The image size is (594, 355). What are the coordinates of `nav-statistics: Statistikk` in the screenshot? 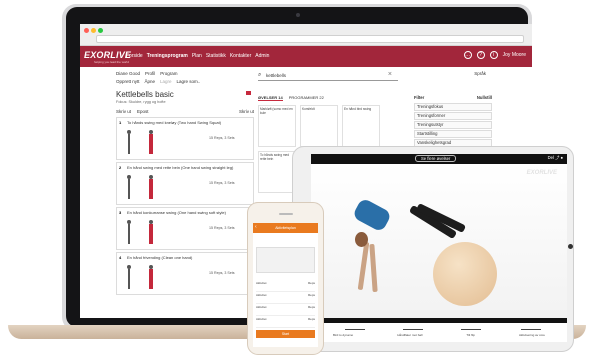 It's located at (216, 56).